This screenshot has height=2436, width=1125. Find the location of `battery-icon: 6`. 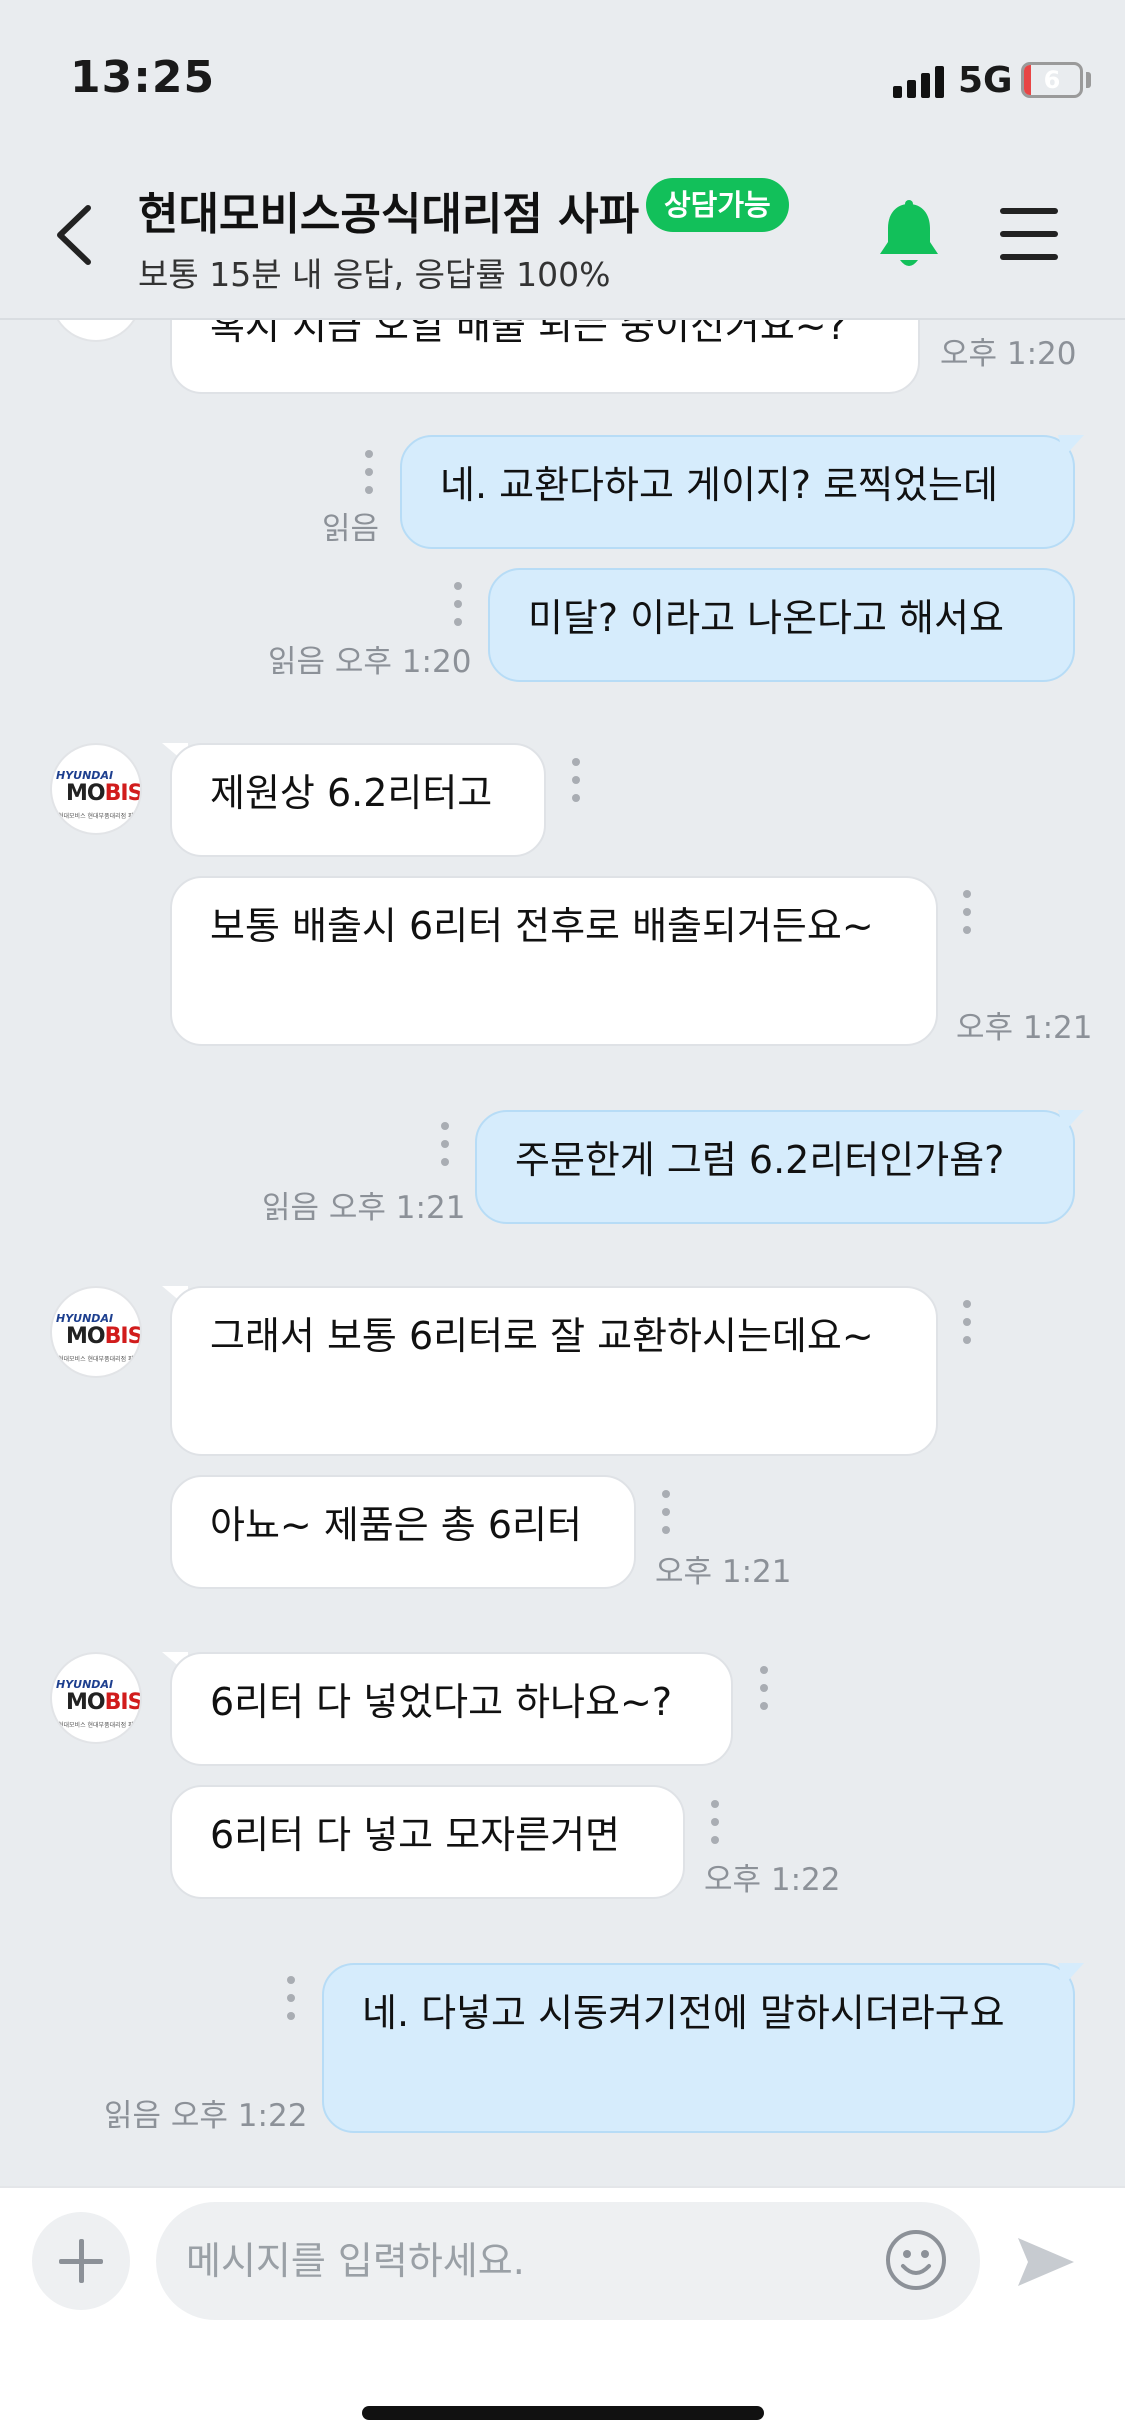

battery-icon: 6 is located at coordinates (1052, 80).